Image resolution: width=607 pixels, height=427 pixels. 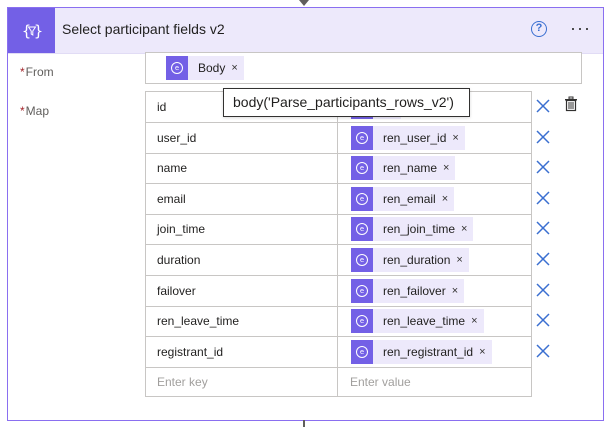 I want to click on map-value-input: e ren_user_id ×, so click(x=435, y=138).